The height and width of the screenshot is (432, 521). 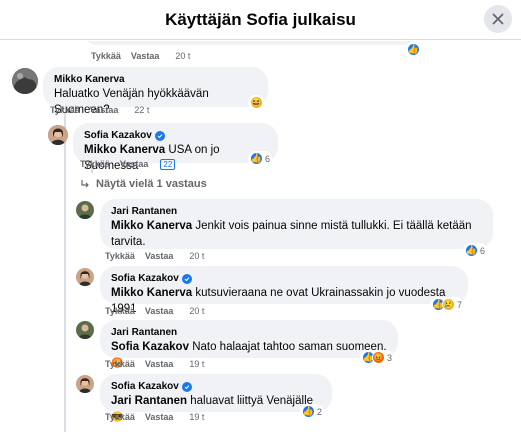 I want to click on reaction-summary: 👍 2, so click(x=312, y=411).